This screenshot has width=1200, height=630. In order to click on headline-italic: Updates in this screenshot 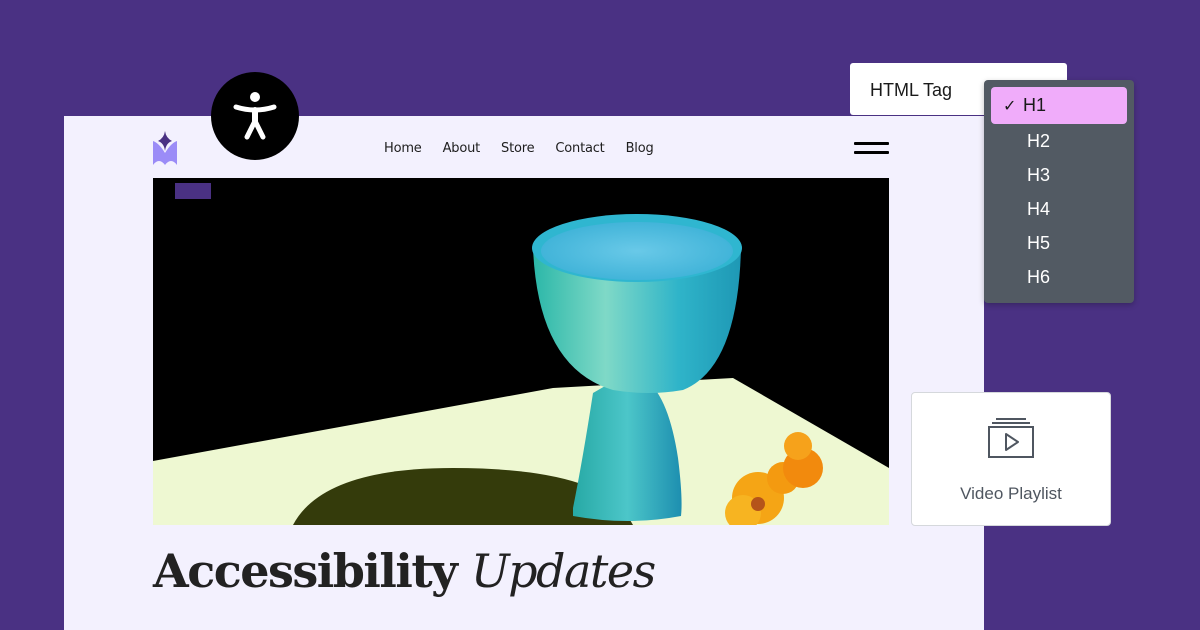, I will do `click(563, 571)`.